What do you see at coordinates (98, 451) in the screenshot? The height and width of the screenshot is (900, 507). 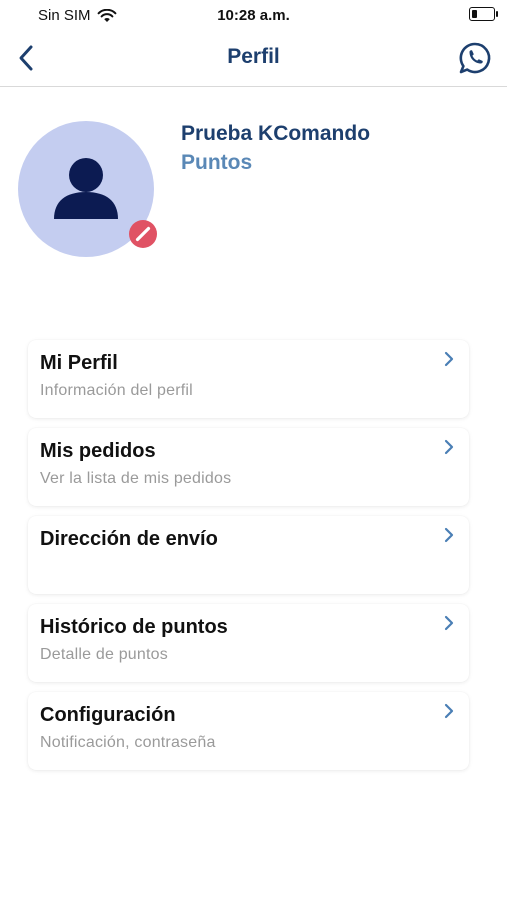 I see `menu-item-title: Mis pedidos` at bounding box center [98, 451].